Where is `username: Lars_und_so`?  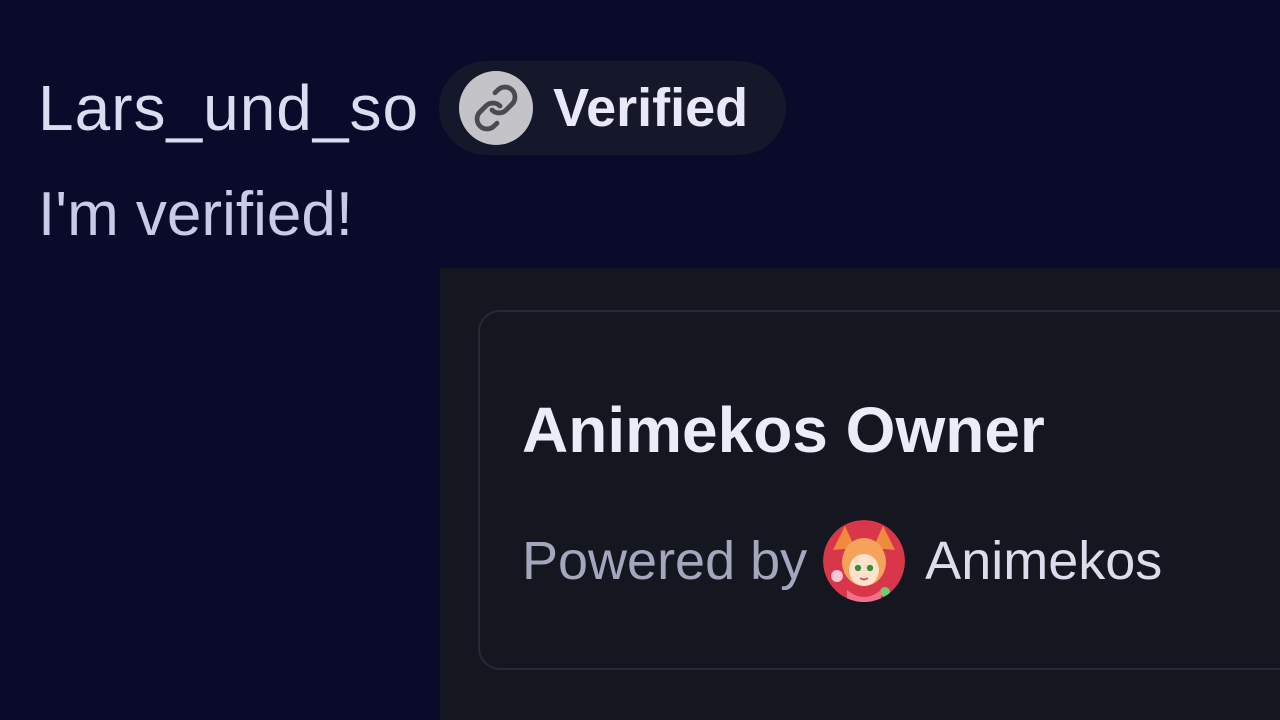 username: Lars_und_so is located at coordinates (229, 108).